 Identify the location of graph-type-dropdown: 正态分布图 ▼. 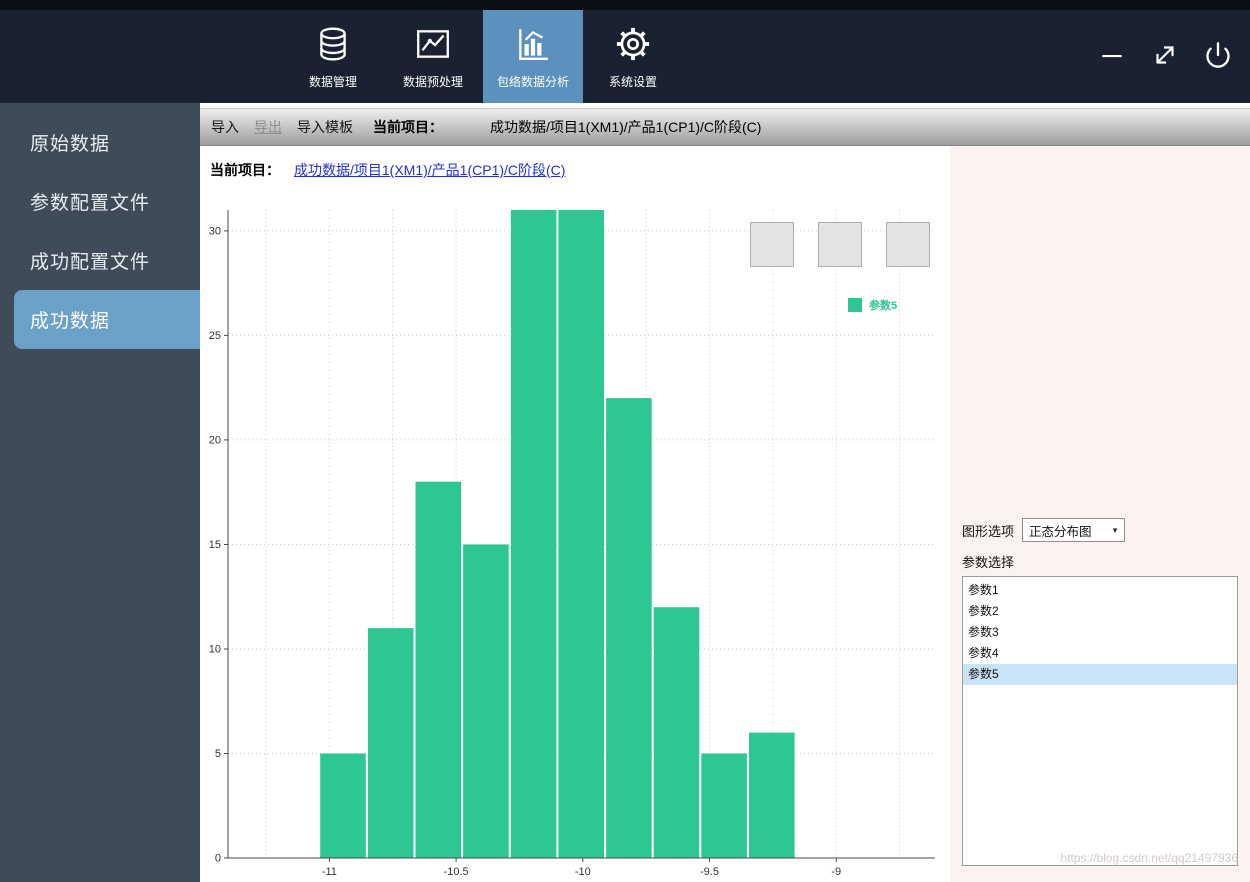
(1074, 530).